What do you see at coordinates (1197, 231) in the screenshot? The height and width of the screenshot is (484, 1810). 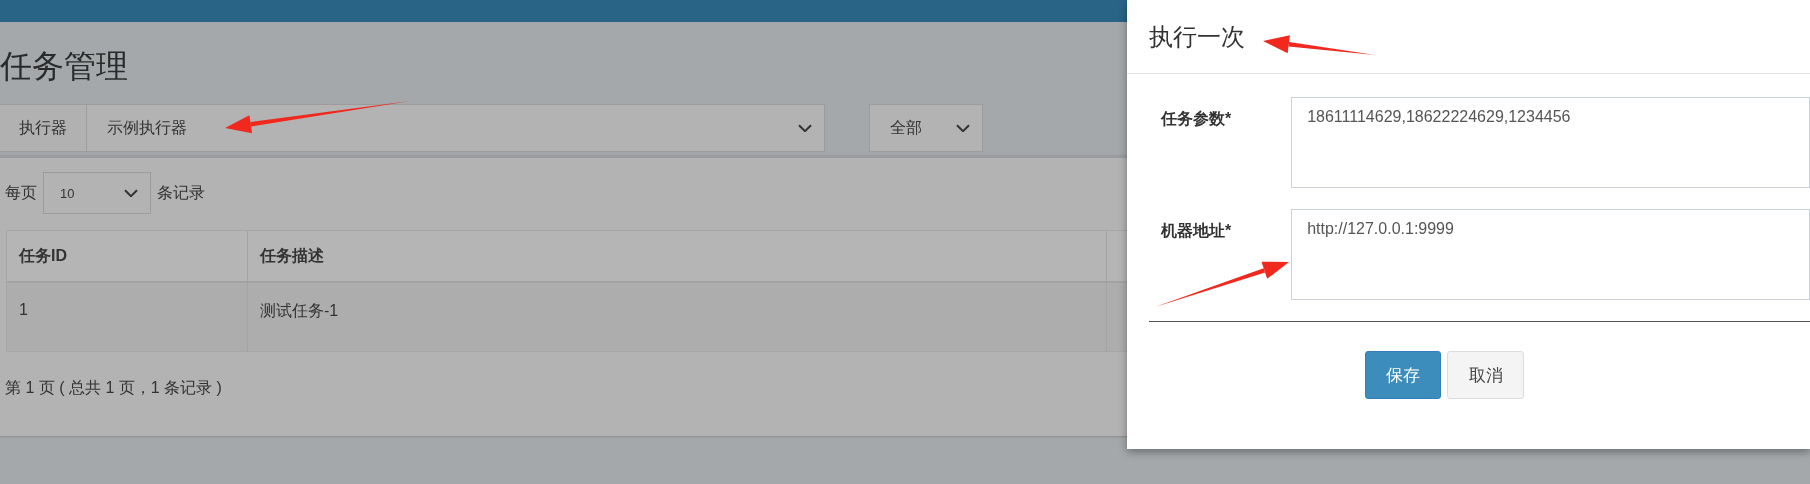 I see `field-label: 机器地址*` at bounding box center [1197, 231].